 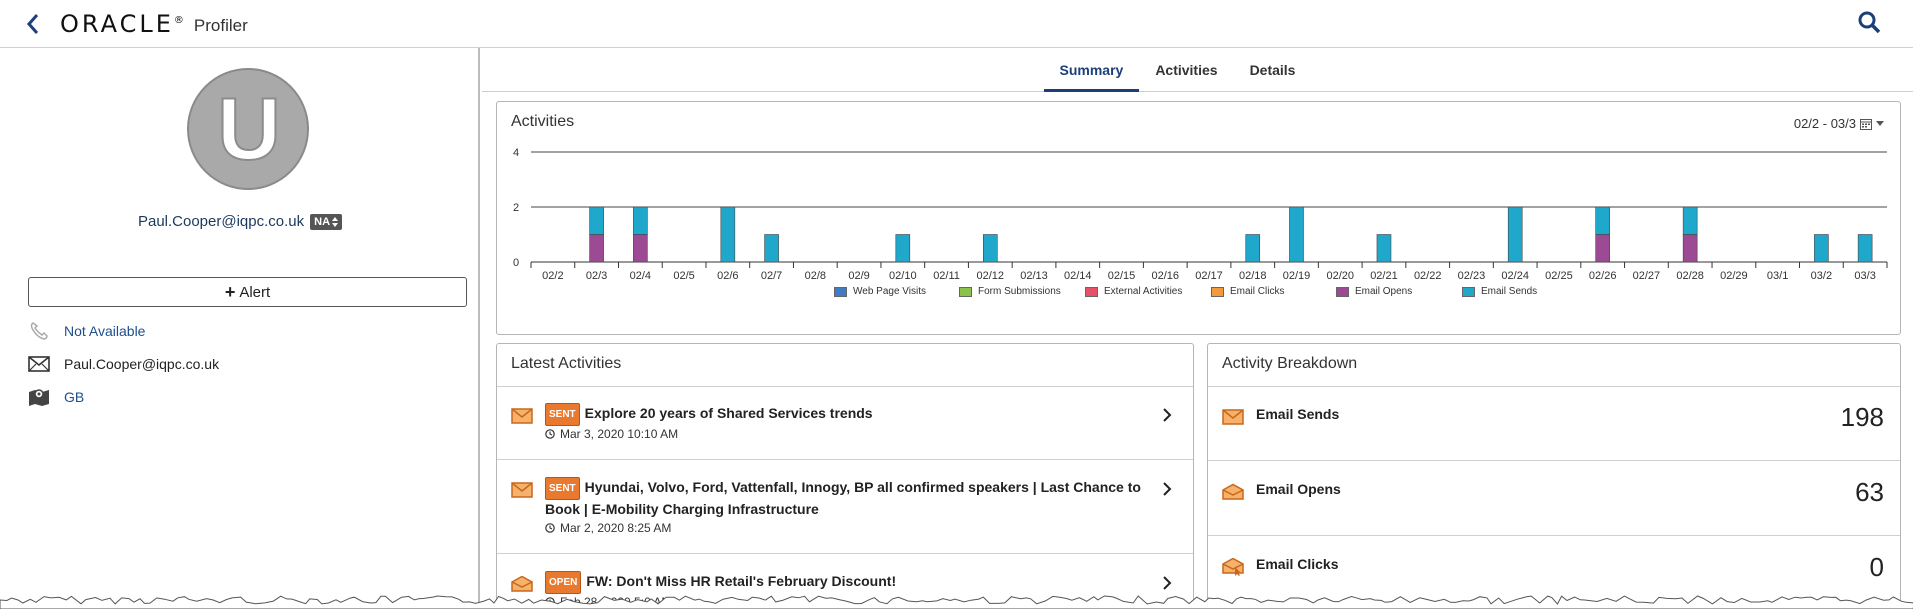 I want to click on location-row: GB, so click(x=56, y=397).